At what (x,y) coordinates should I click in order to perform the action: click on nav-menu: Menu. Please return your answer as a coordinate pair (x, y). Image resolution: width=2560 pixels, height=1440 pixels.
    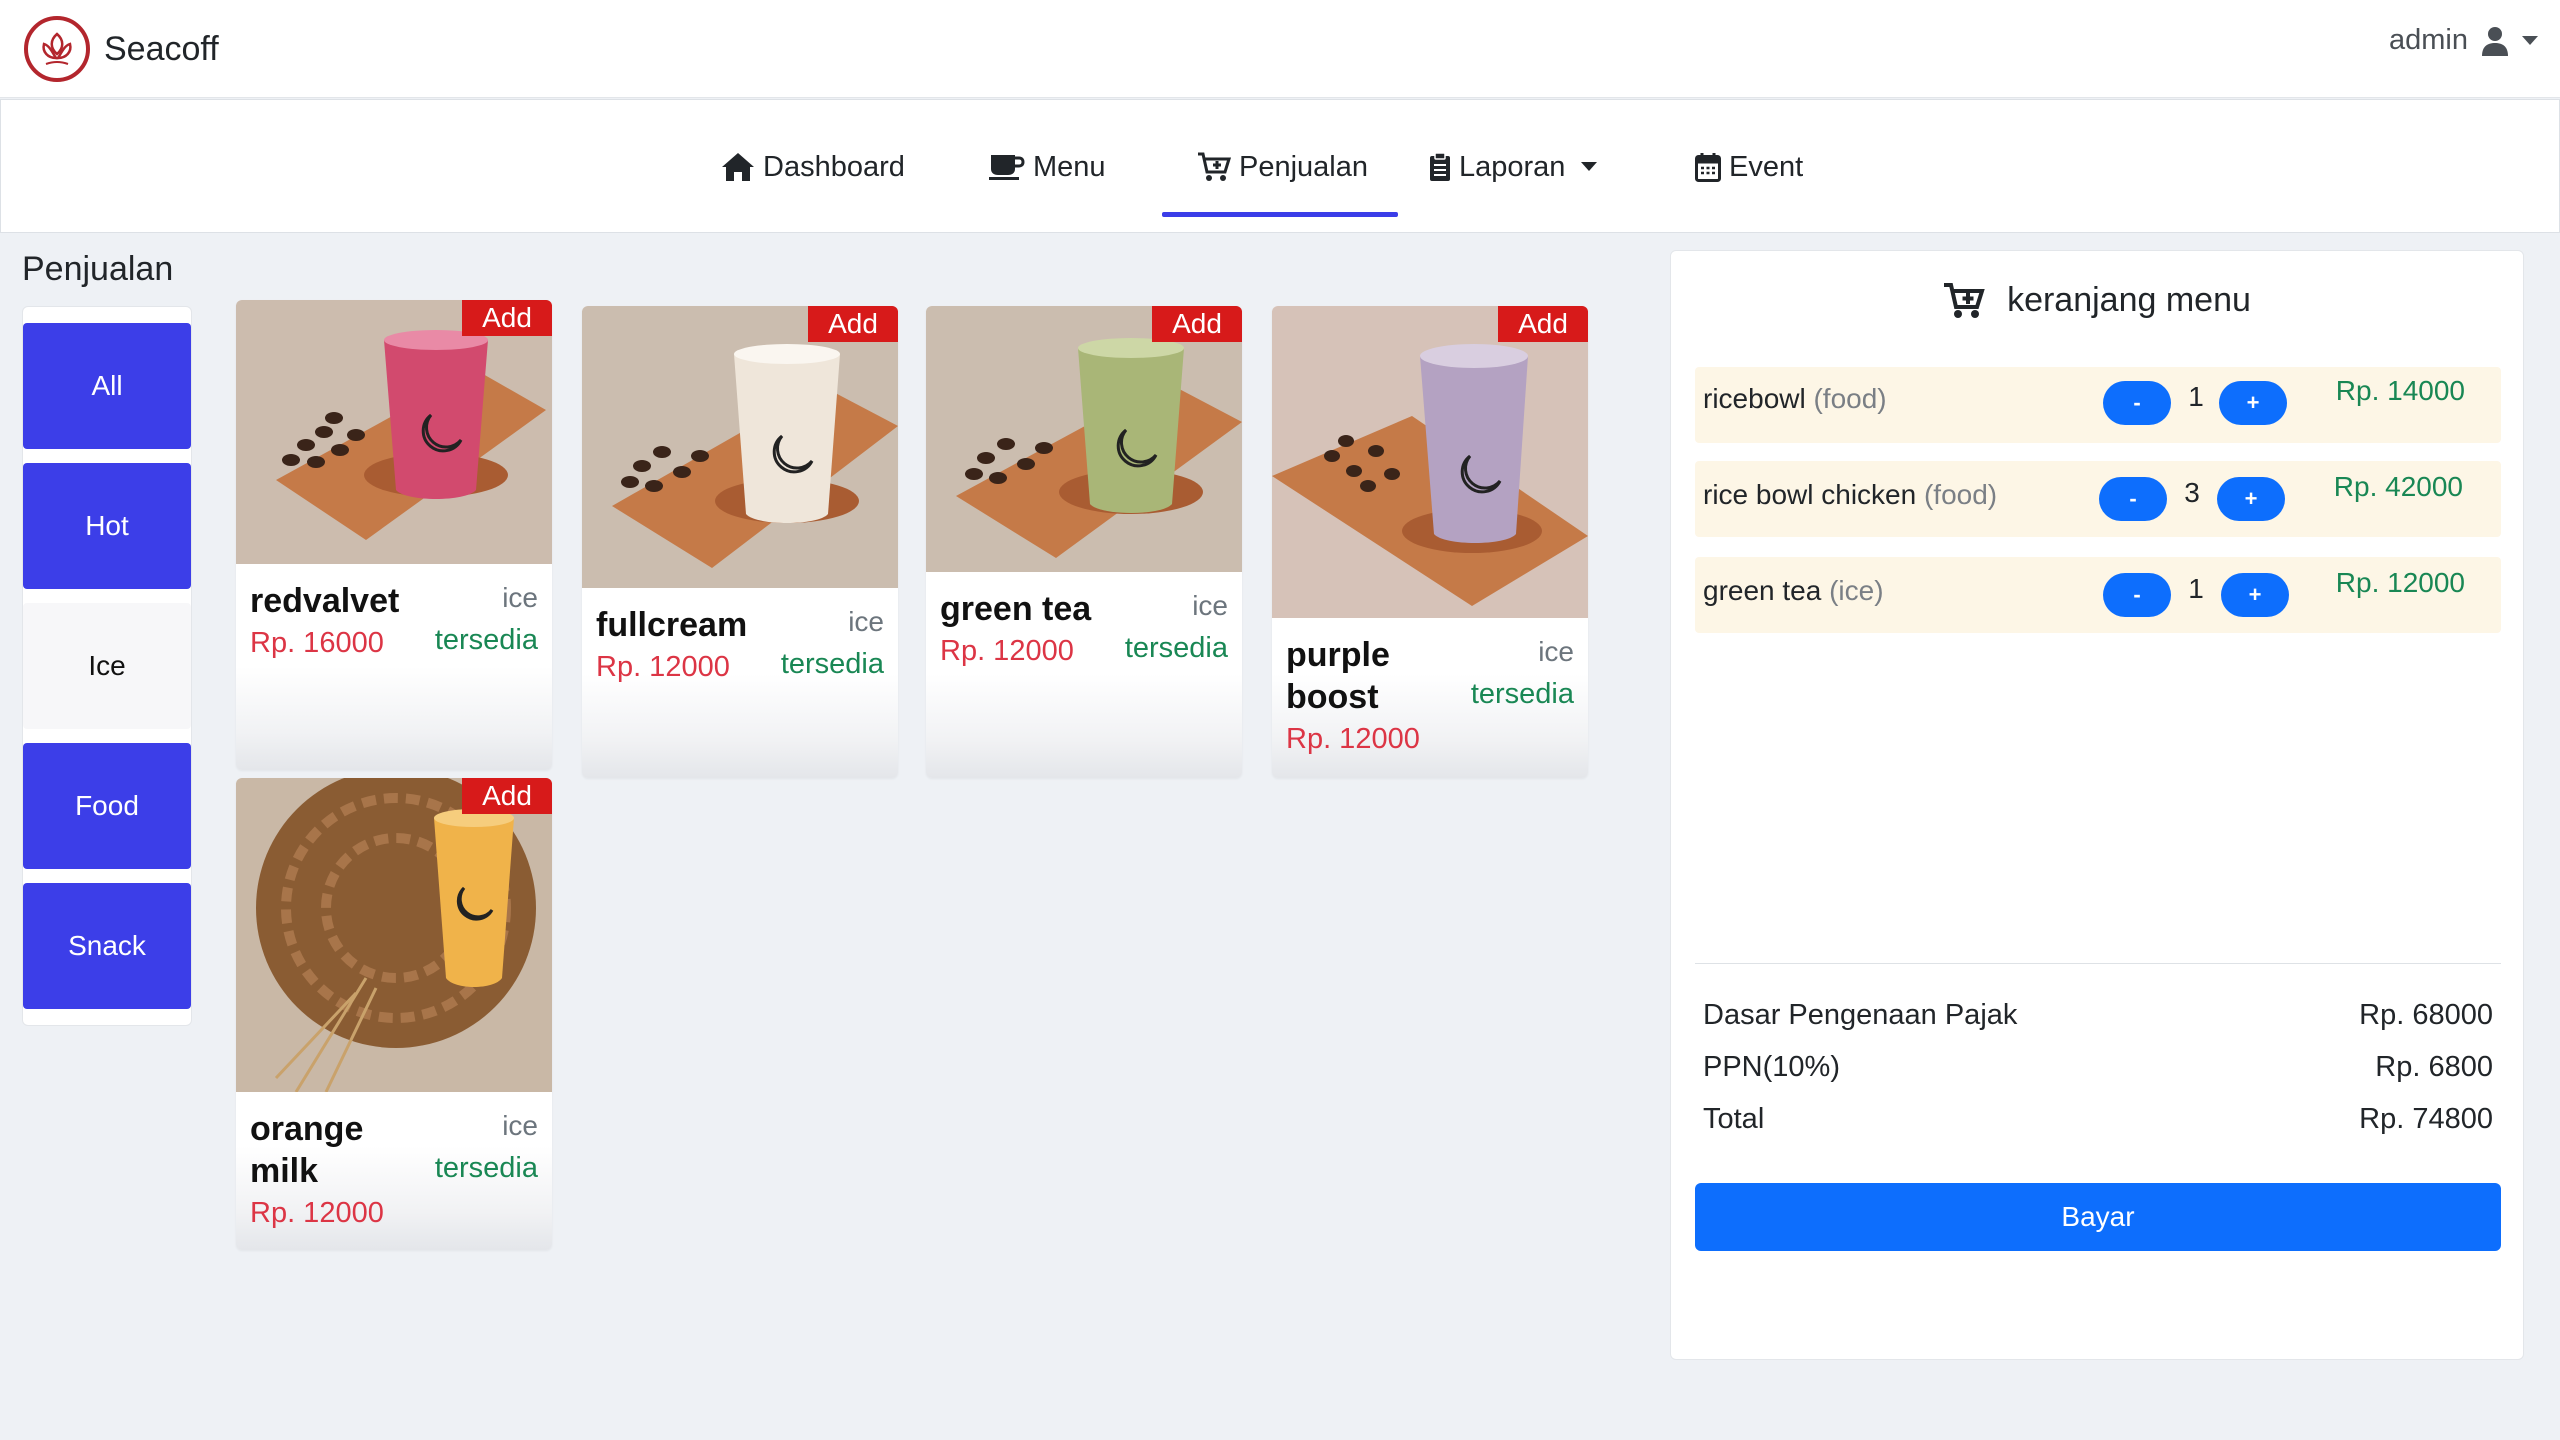
    Looking at the image, I should click on (1047, 167).